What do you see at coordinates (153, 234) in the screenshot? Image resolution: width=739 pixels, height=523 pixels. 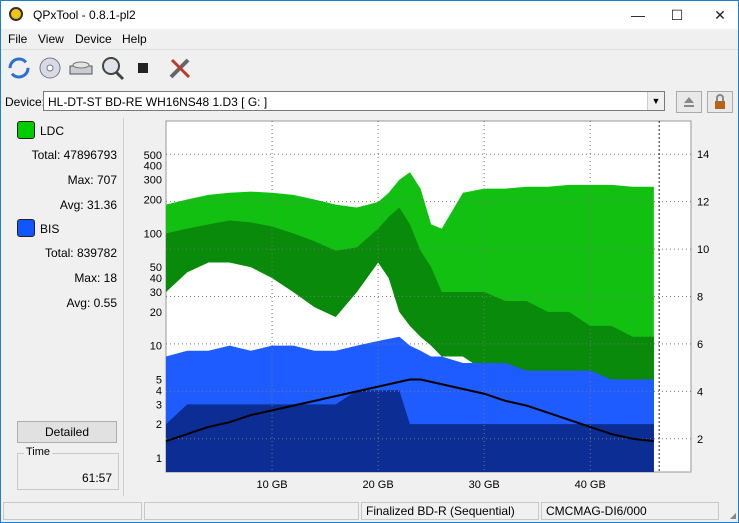 I see `y-left-tick-label: 100` at bounding box center [153, 234].